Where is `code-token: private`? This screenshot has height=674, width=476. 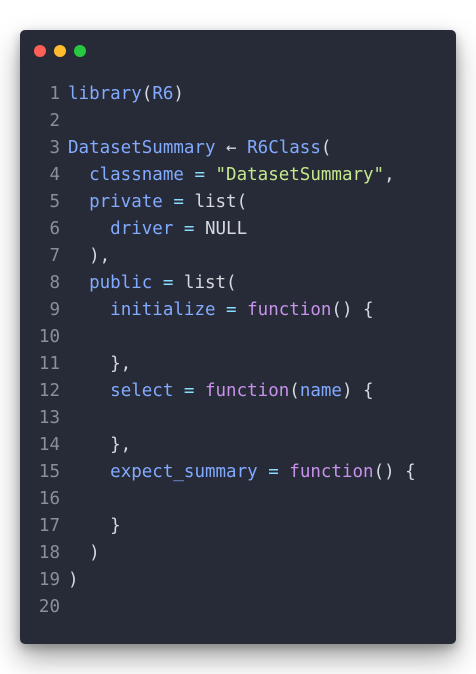
code-token: private is located at coordinates (126, 202).